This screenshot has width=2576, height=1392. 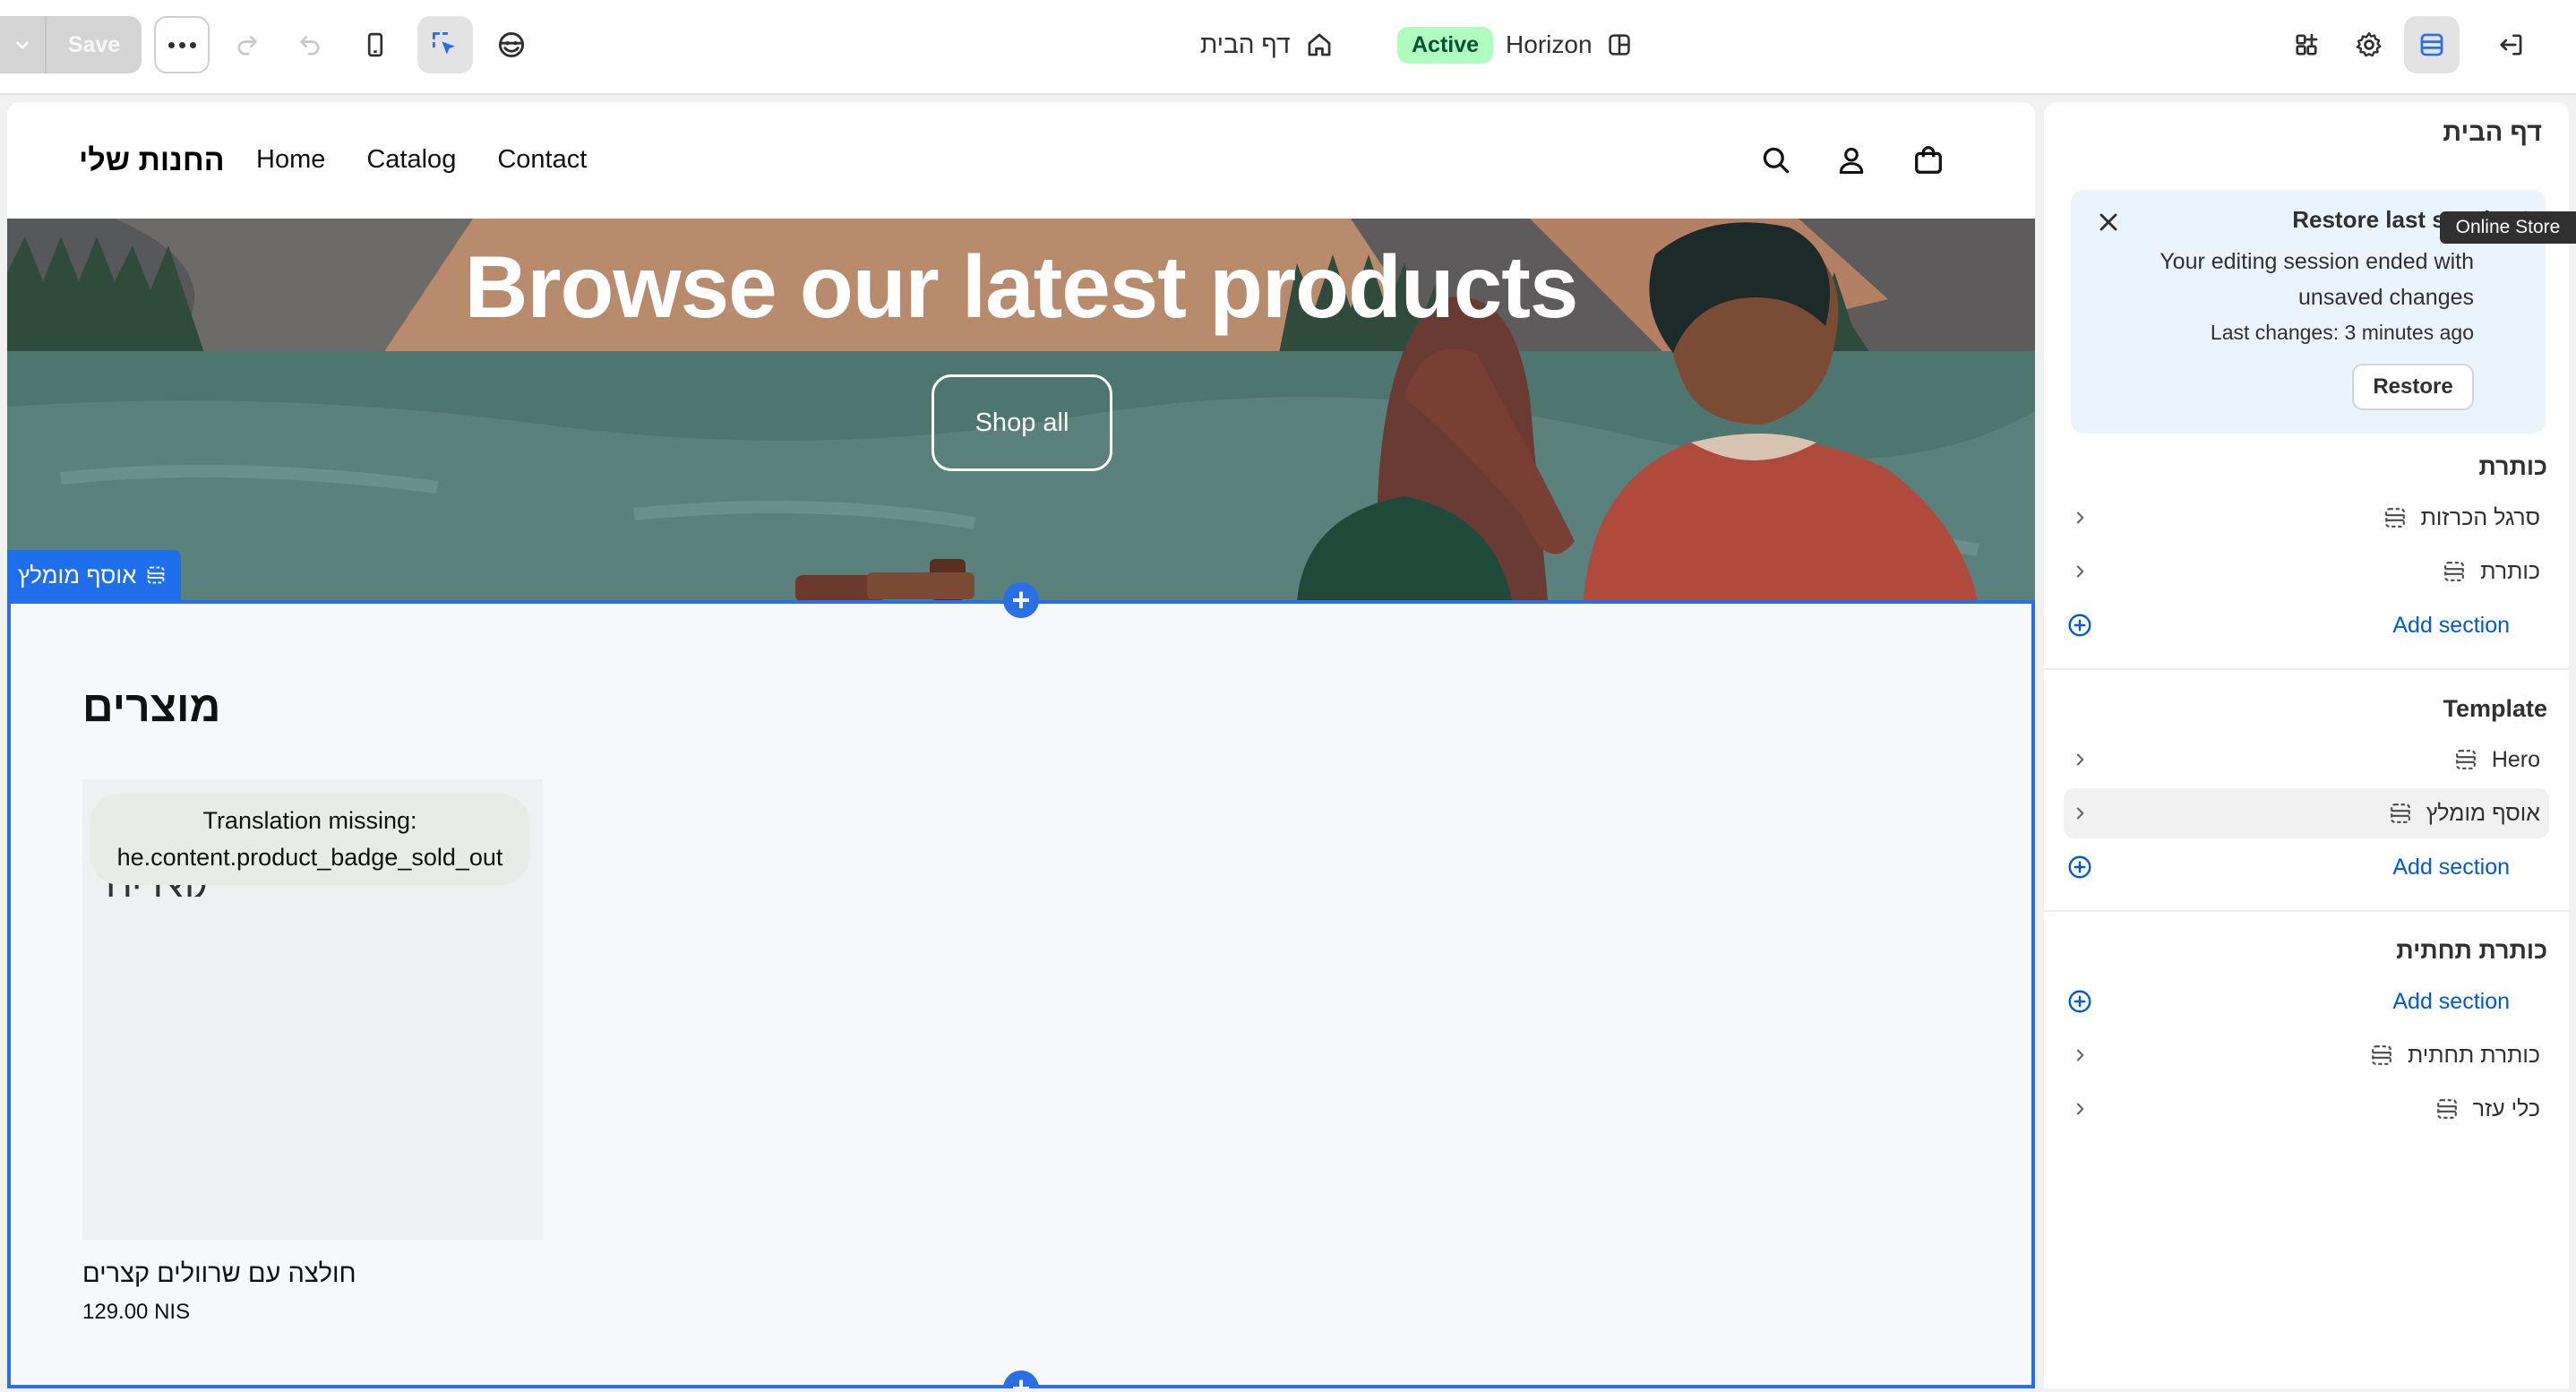 I want to click on nav-link-home: Home, so click(x=290, y=160).